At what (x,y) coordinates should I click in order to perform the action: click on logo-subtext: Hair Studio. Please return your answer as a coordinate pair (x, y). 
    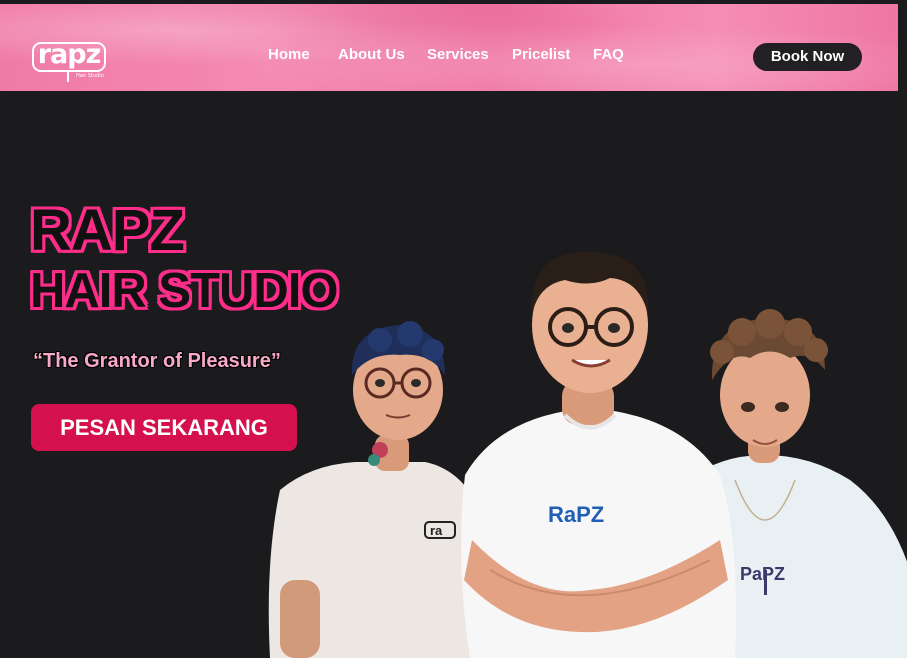
    Looking at the image, I should click on (90, 76).